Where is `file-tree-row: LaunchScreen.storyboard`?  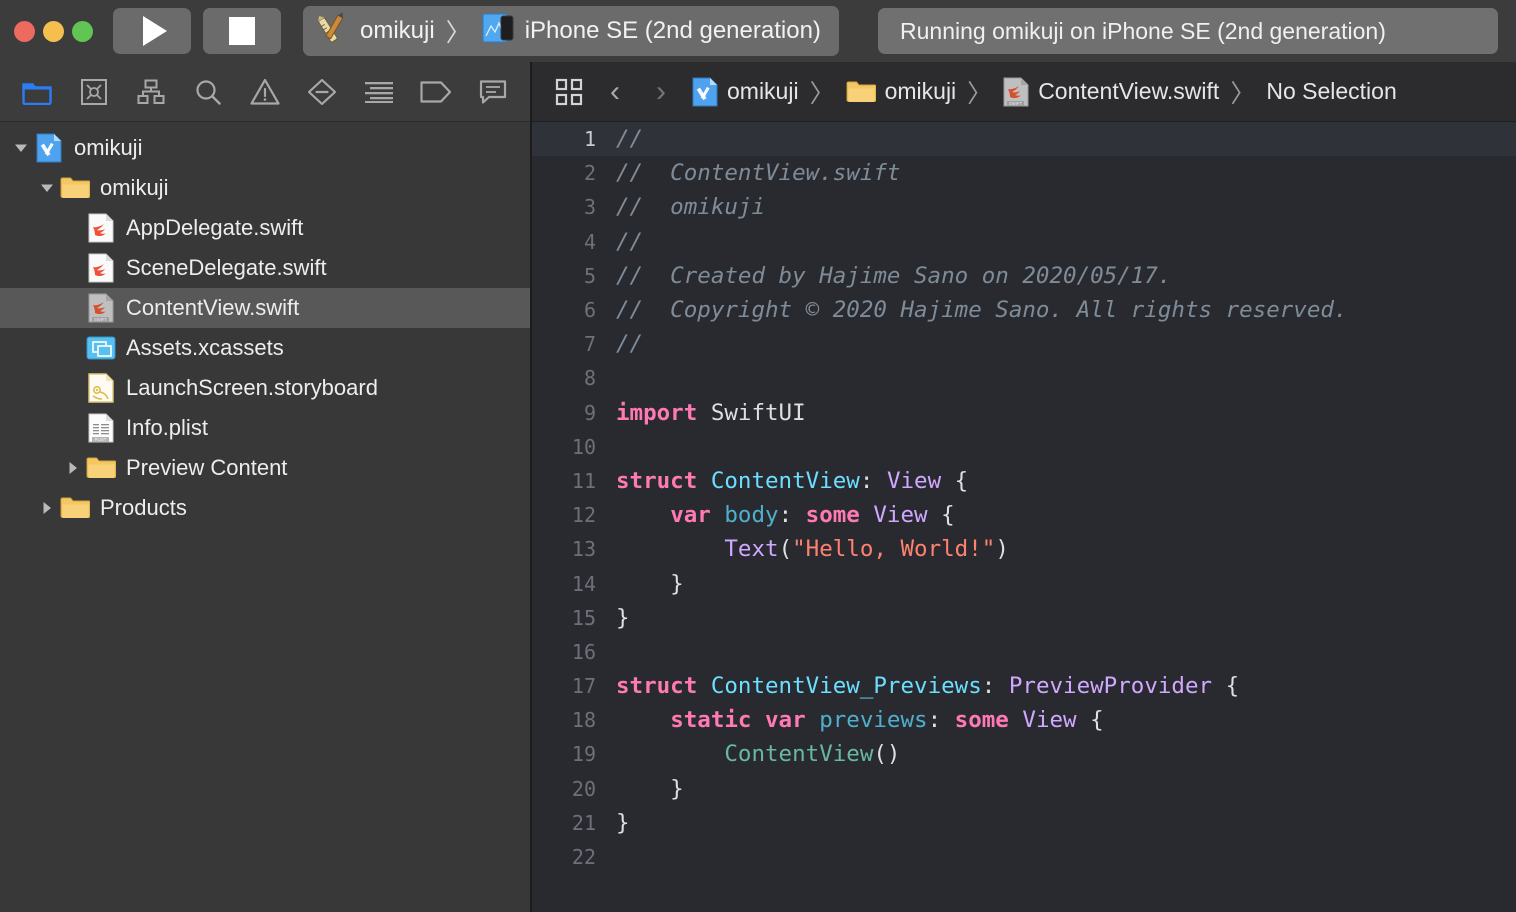 file-tree-row: LaunchScreen.storyboard is located at coordinates (265, 388).